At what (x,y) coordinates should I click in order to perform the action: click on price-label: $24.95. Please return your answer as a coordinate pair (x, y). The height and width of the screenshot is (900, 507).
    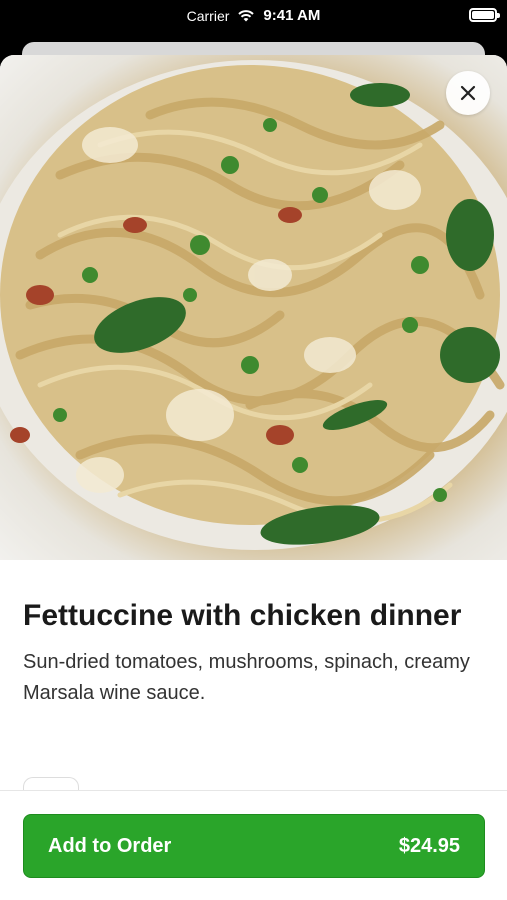
    Looking at the image, I should click on (429, 845).